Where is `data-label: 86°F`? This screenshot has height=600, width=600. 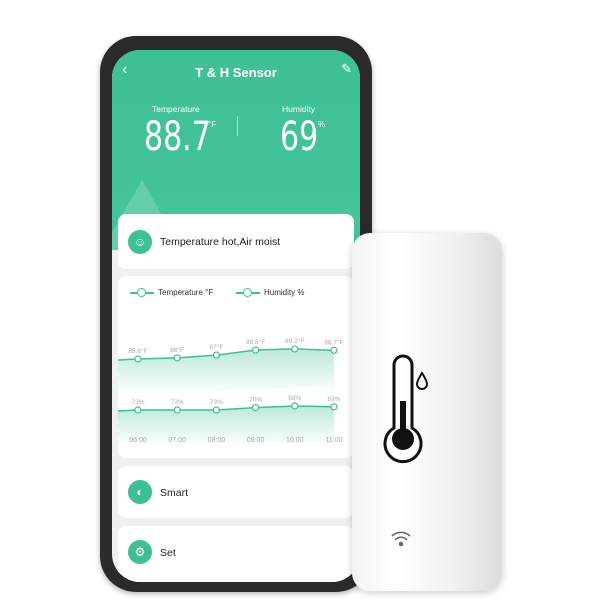
data-label: 86°F is located at coordinates (177, 350).